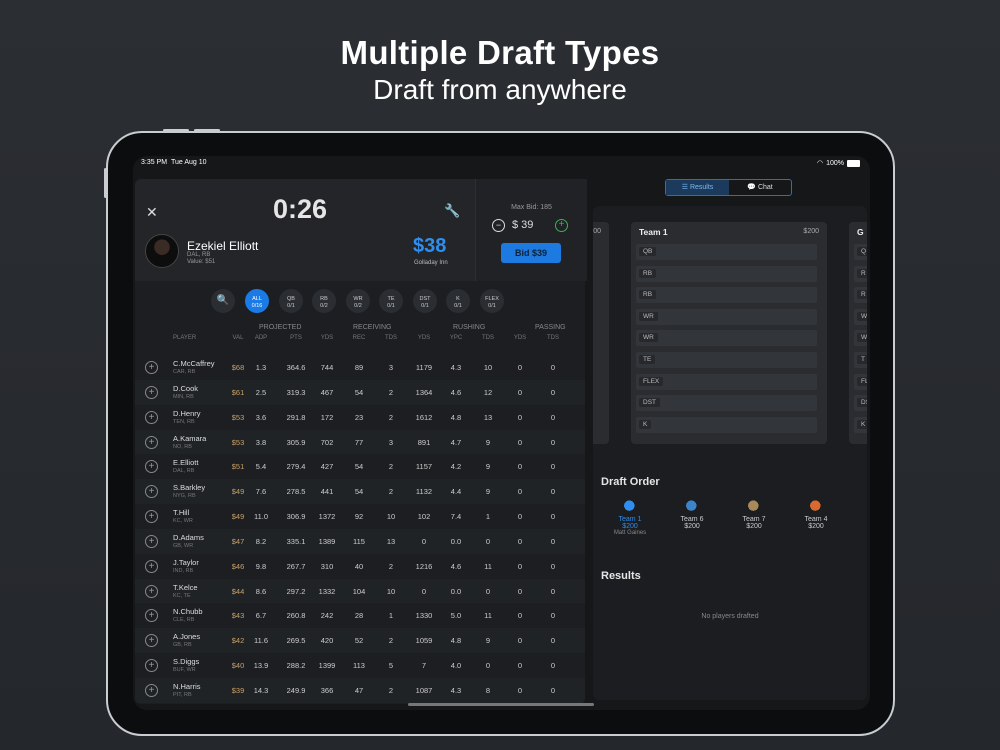 Image resolution: width=1000 pixels, height=750 pixels. Describe the element at coordinates (862, 251) in the screenshot. I see `roster-slot-label: Q` at that location.